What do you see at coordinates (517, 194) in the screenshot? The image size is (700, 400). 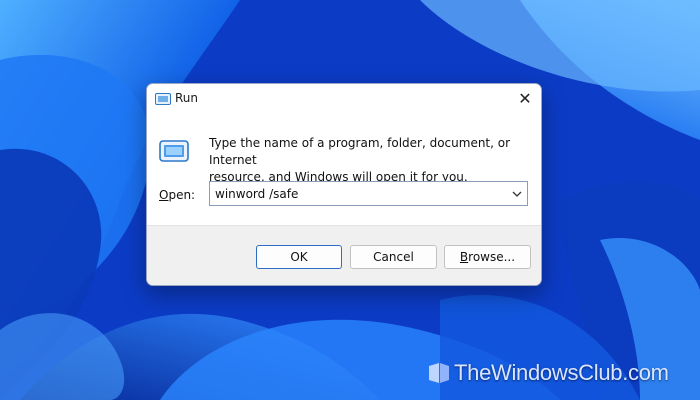 I see `chevron-down-icon` at bounding box center [517, 194].